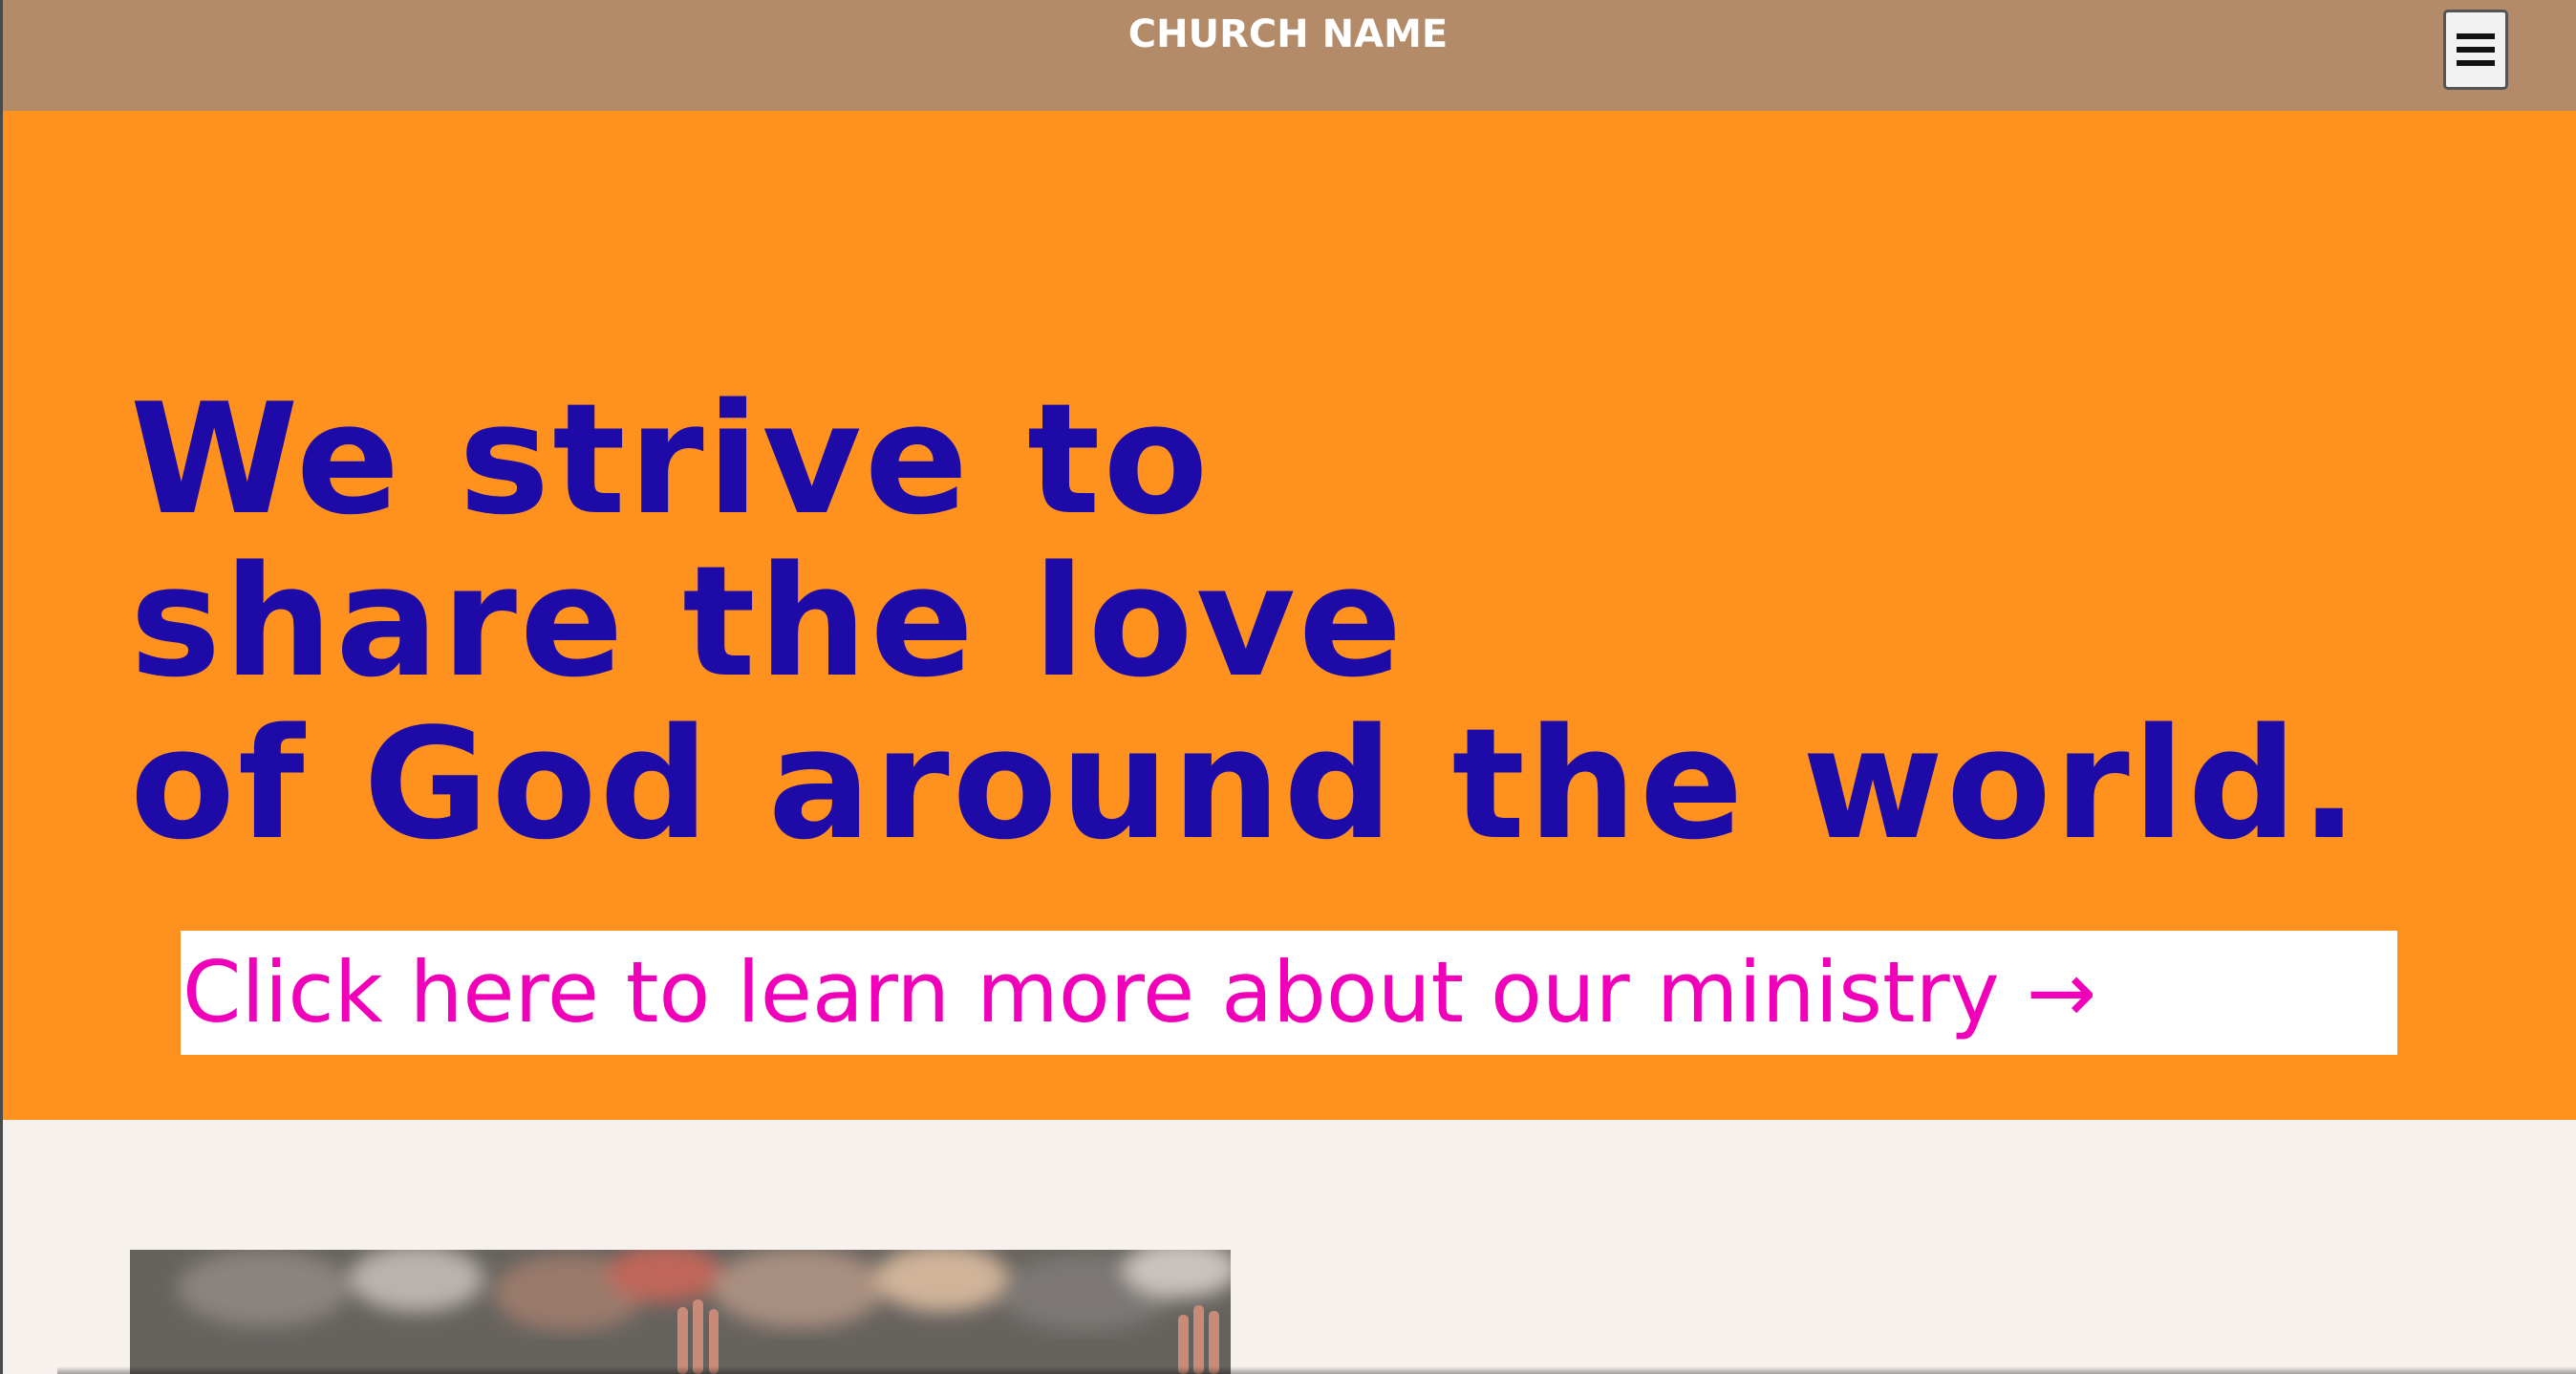 This screenshot has height=1374, width=2576. What do you see at coordinates (1245, 784) in the screenshot?
I see `headline-line-3: of God around the world.` at bounding box center [1245, 784].